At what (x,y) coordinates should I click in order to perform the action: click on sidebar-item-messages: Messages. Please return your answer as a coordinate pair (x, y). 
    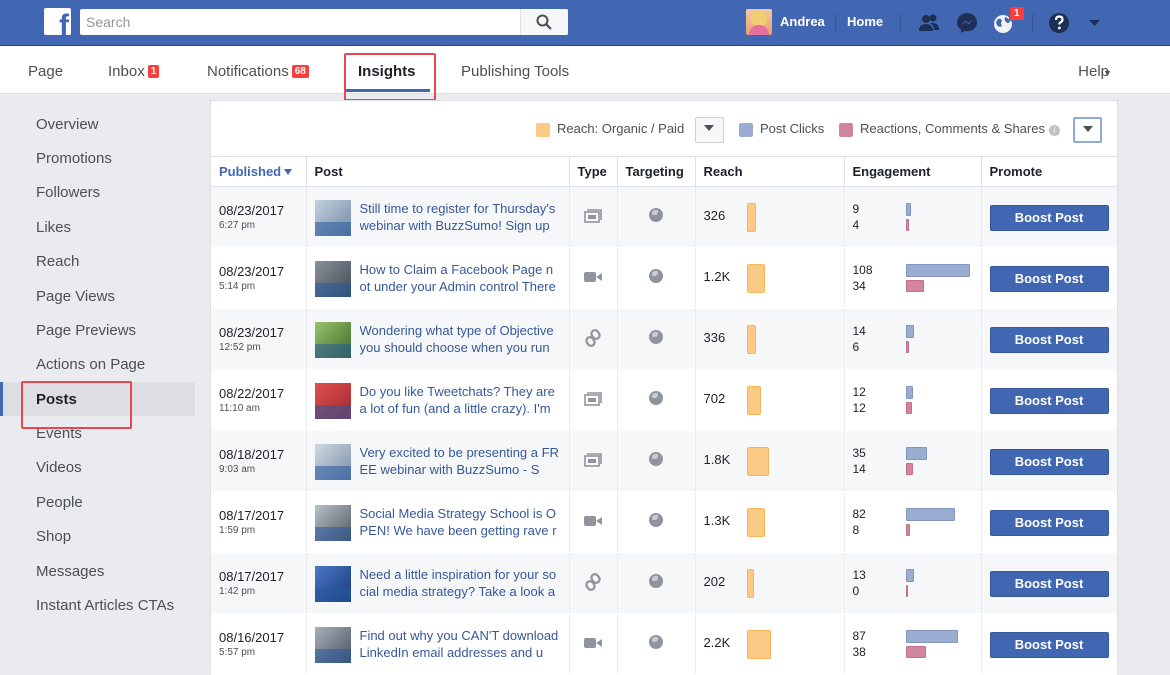
    Looking at the image, I should click on (97, 571).